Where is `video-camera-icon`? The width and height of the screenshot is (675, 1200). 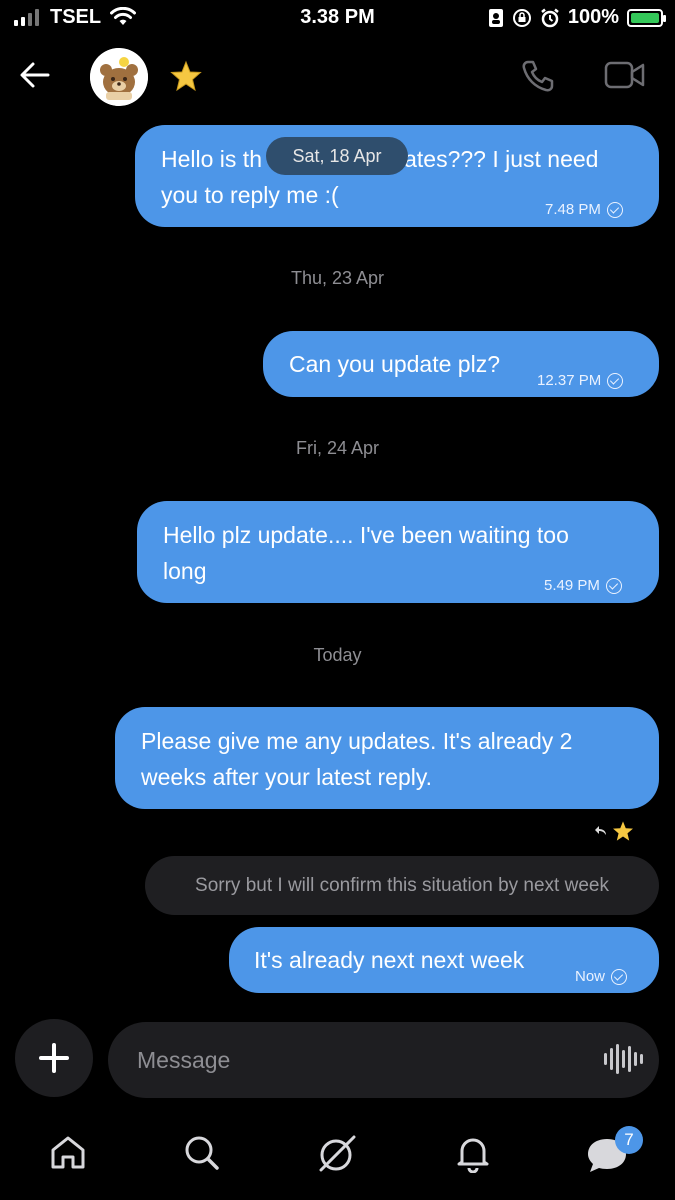 video-camera-icon is located at coordinates (625, 75).